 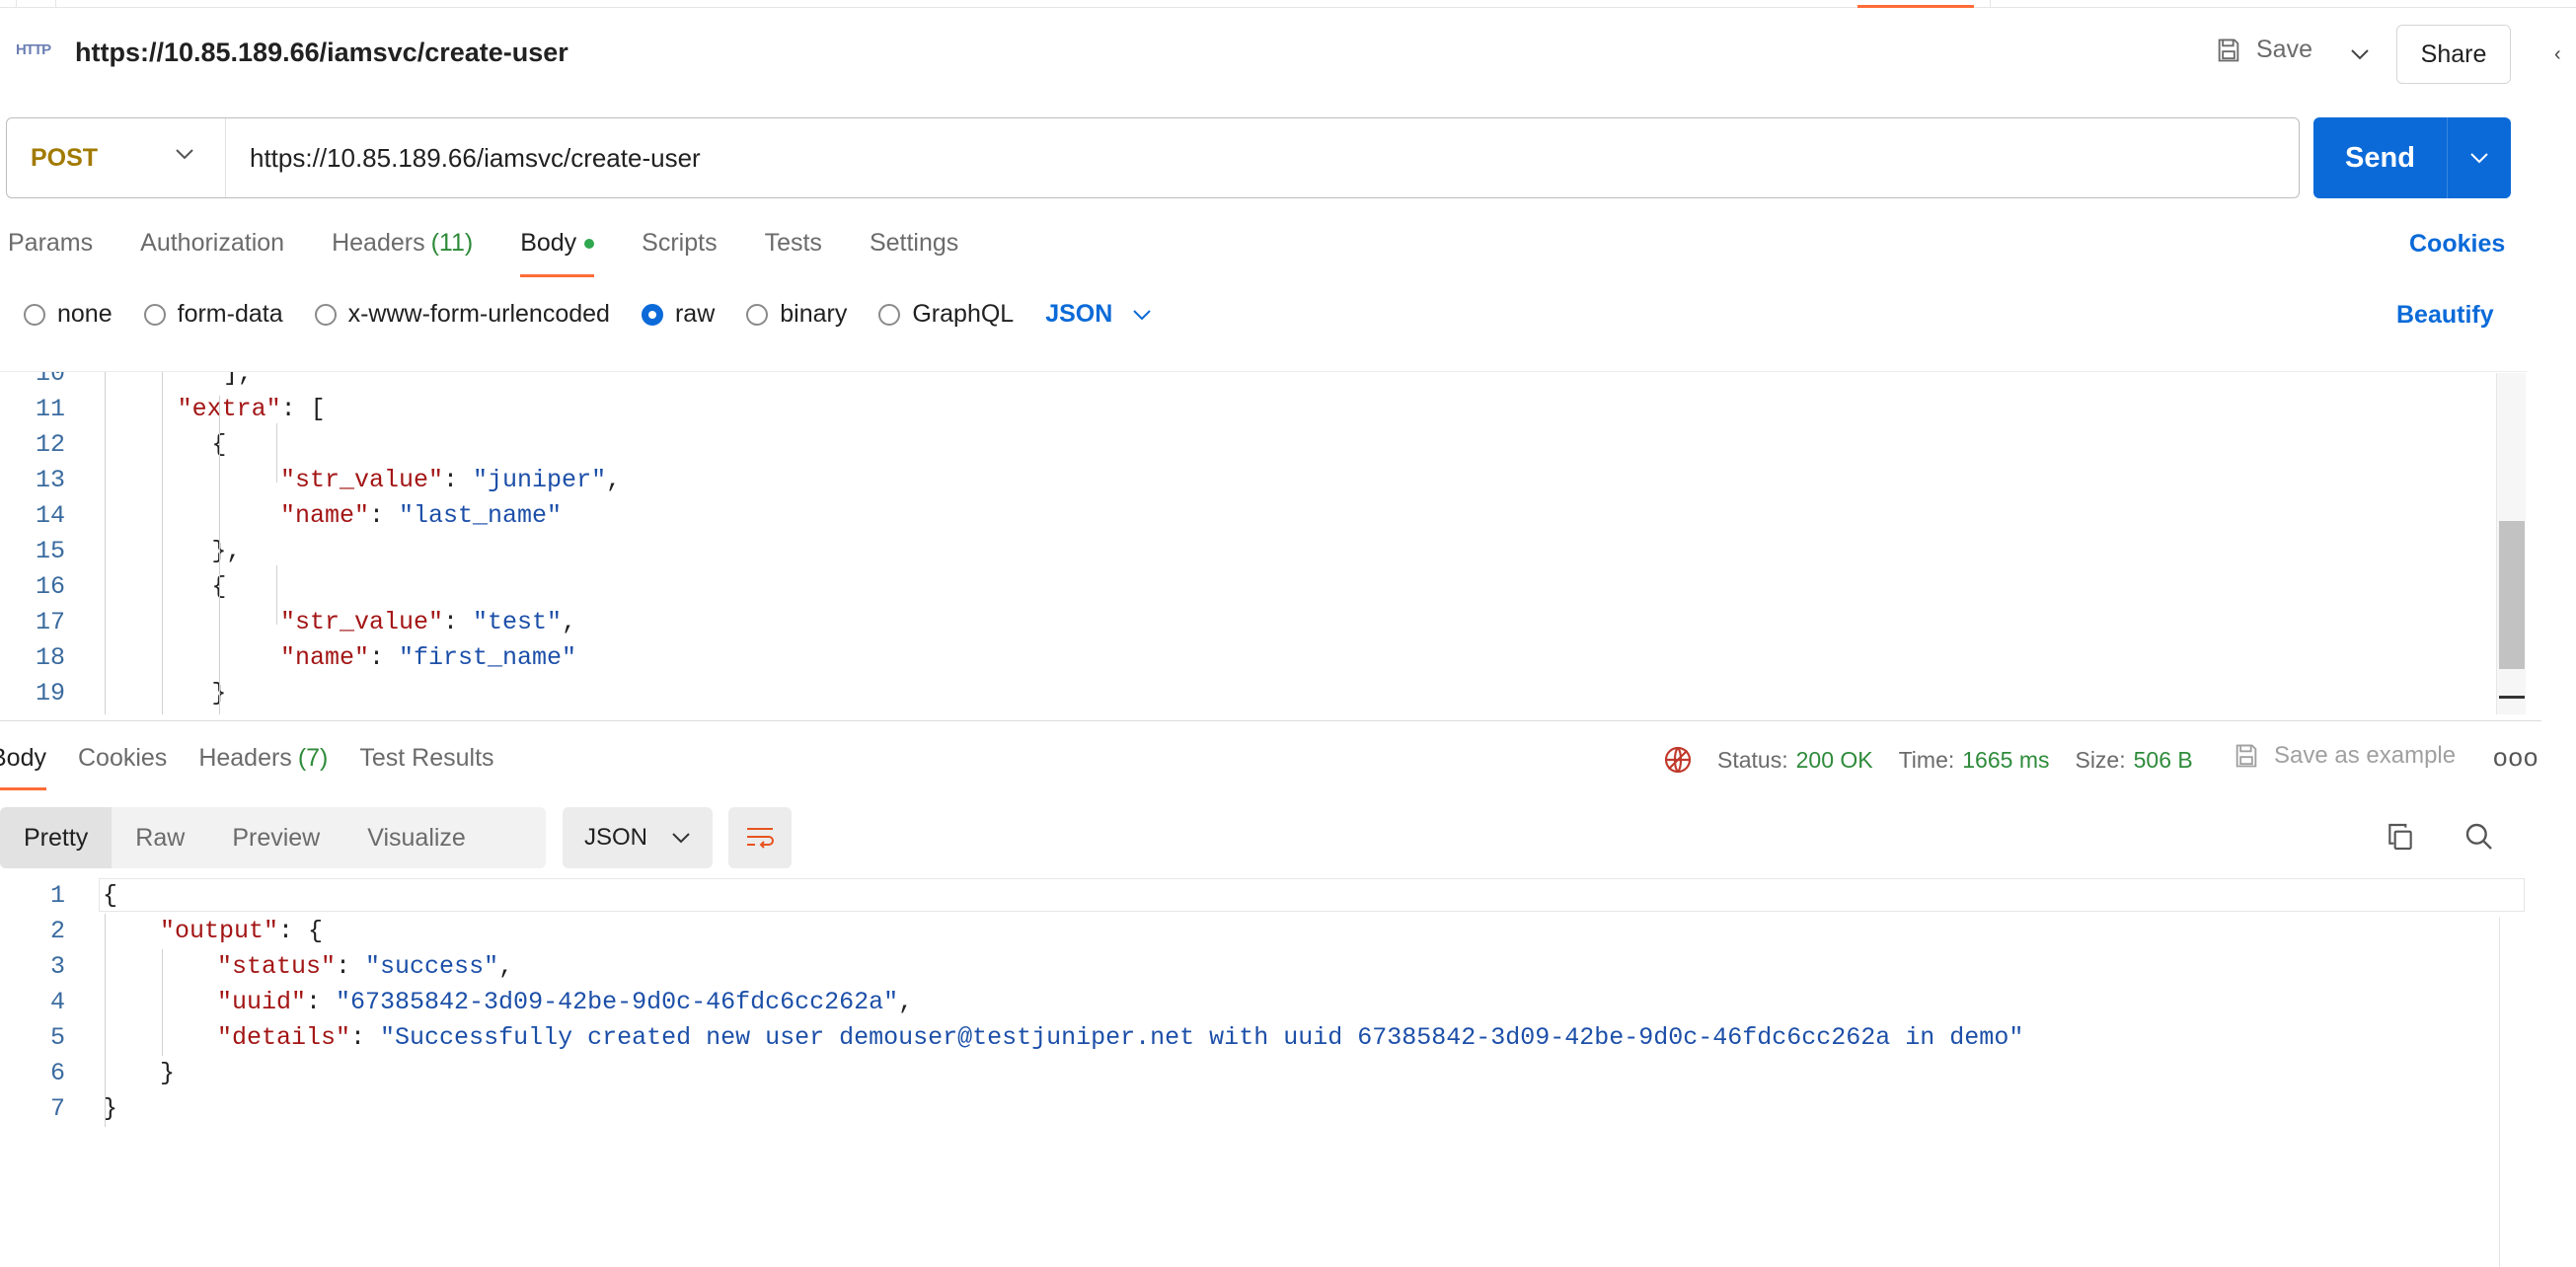 What do you see at coordinates (117, 157) in the screenshot?
I see `method-select: POST` at bounding box center [117, 157].